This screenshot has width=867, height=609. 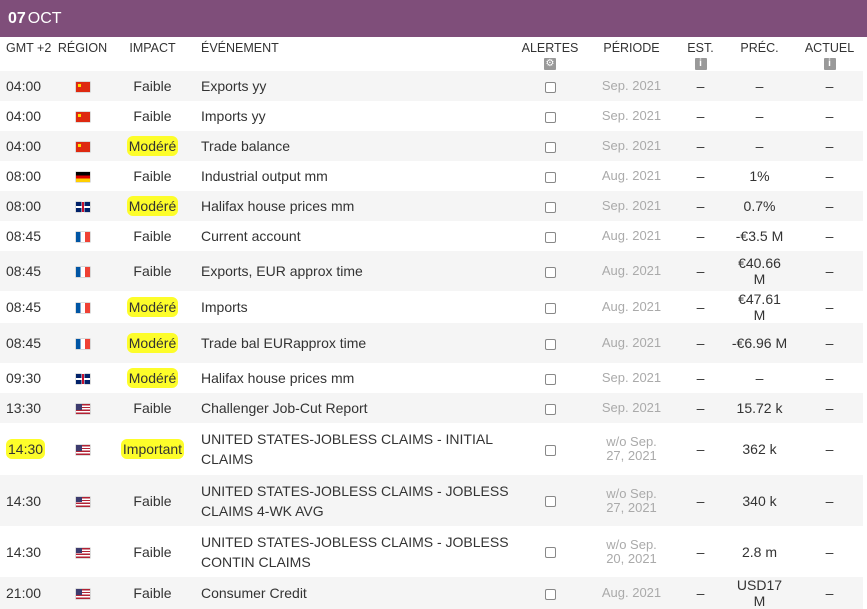 I want to click on cell-time: 08:00, so click(x=27, y=206).